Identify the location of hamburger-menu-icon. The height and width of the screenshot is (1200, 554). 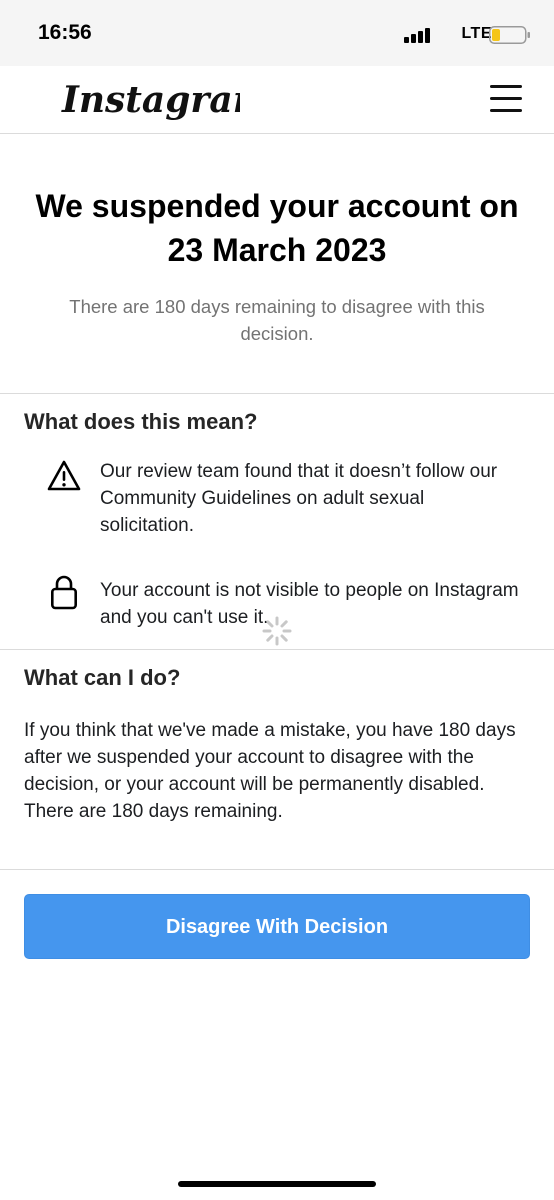
(506, 99).